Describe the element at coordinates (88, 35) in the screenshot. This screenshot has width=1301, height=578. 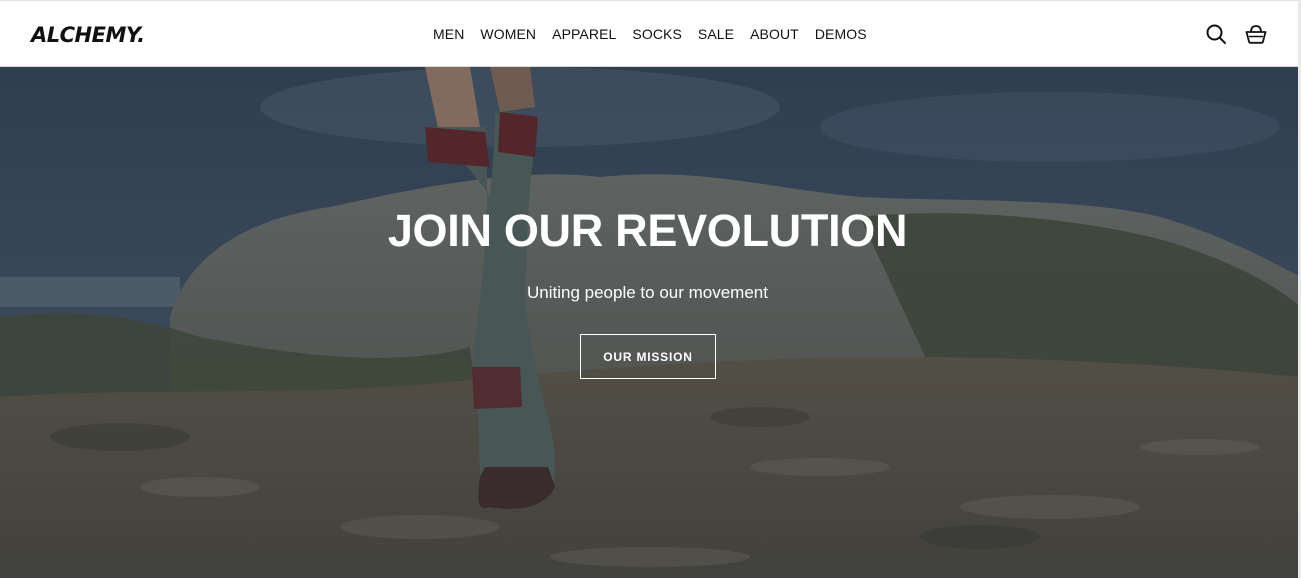
I see `brand-logo: ALCHEMY.` at that location.